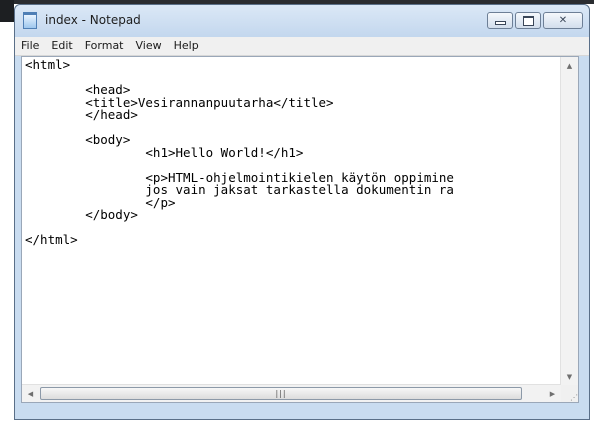 The height and width of the screenshot is (423, 594). What do you see at coordinates (51, 239) in the screenshot?
I see `code-line: </html>` at bounding box center [51, 239].